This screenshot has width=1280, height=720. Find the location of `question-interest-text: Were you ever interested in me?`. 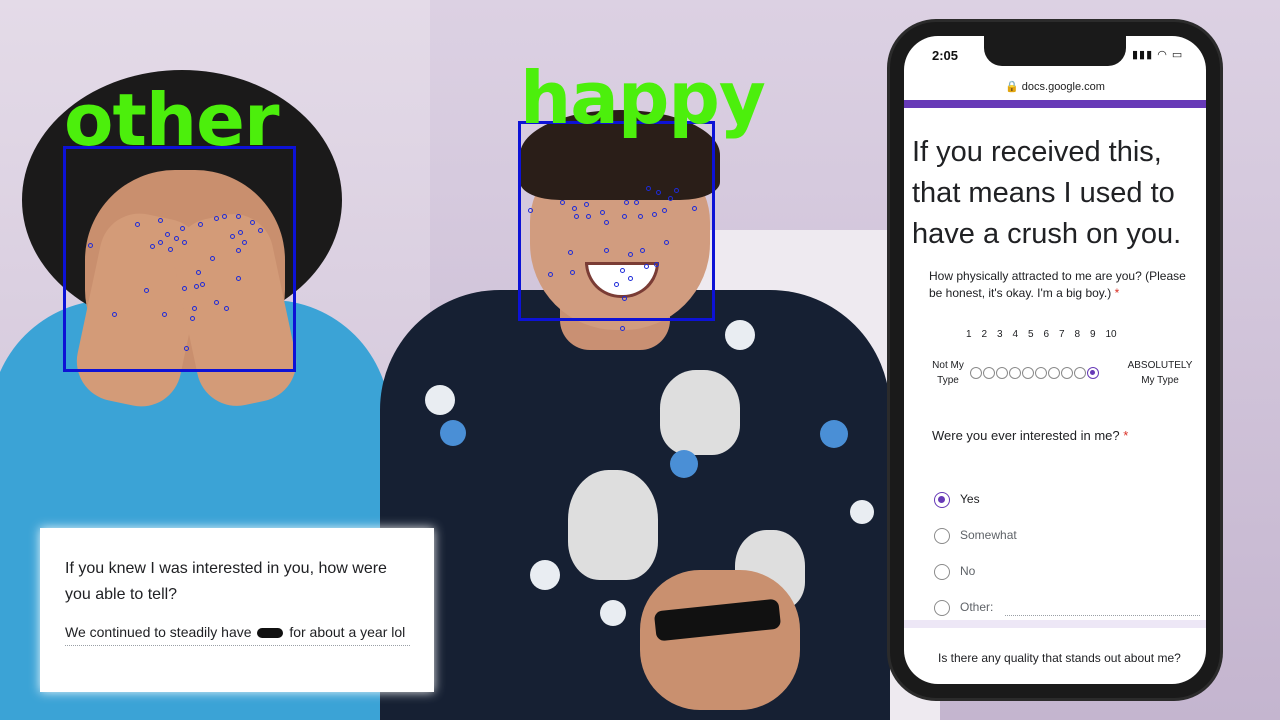

question-interest-text: Were you ever interested in me? is located at coordinates (1026, 435).